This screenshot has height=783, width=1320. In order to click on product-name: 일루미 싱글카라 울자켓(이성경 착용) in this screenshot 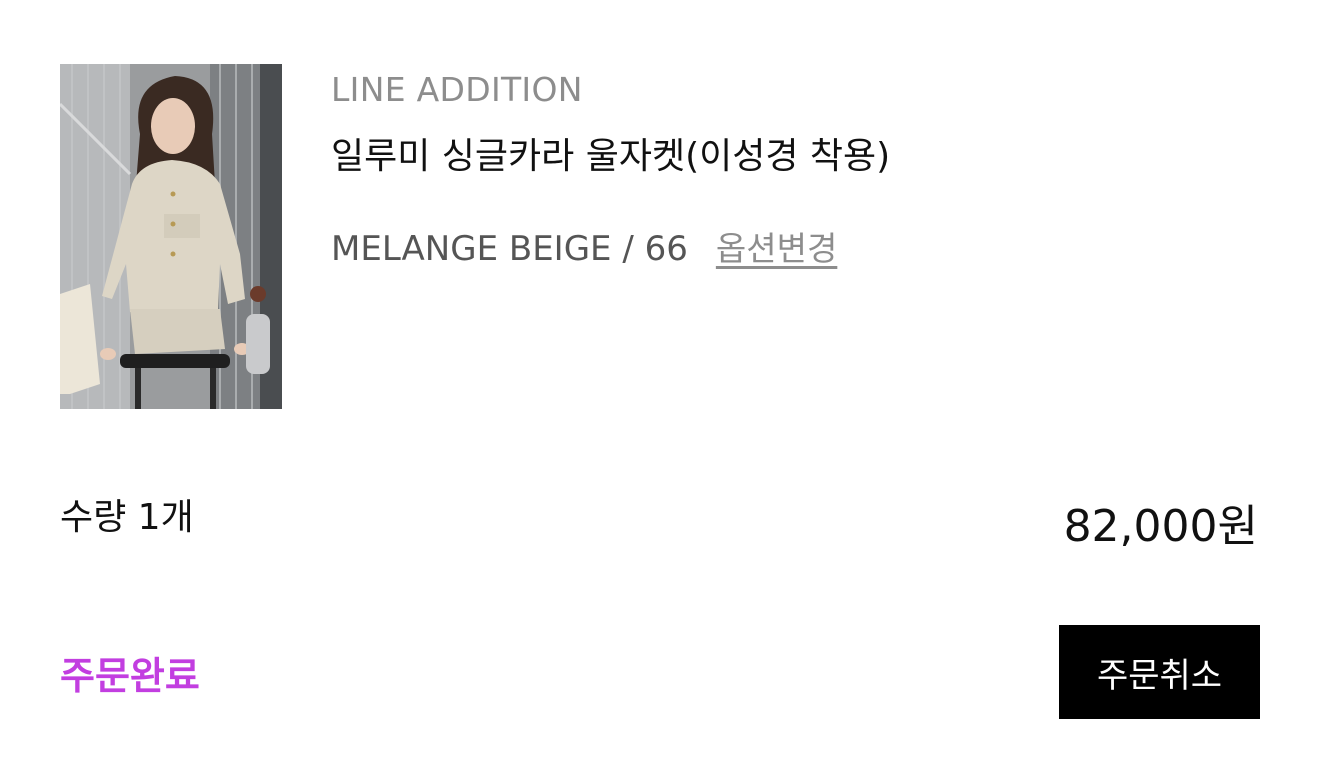, I will do `click(610, 153)`.